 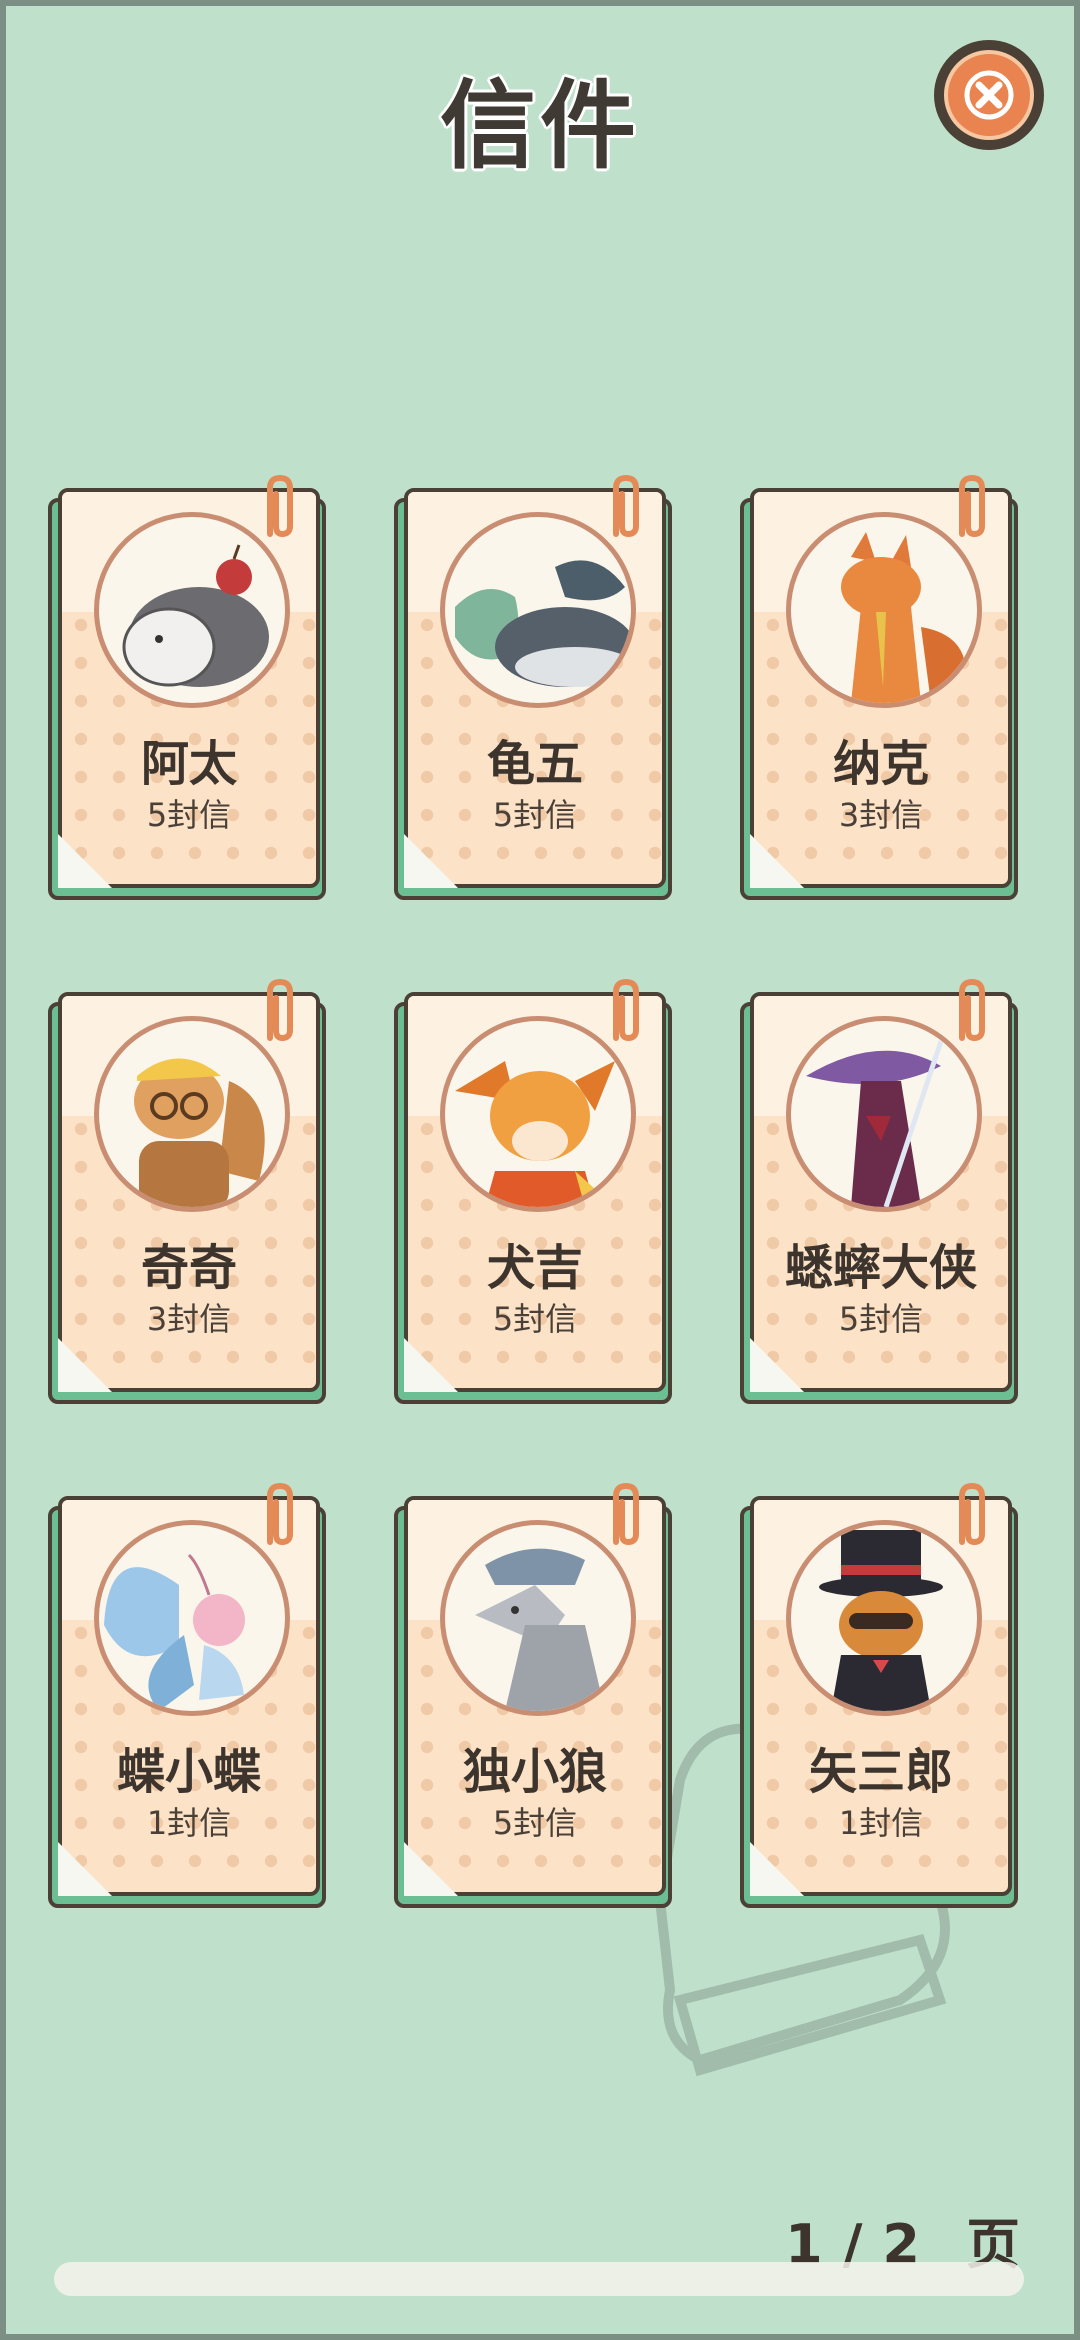 What do you see at coordinates (188, 1772) in the screenshot?
I see `character-name: 蝶小蝶` at bounding box center [188, 1772].